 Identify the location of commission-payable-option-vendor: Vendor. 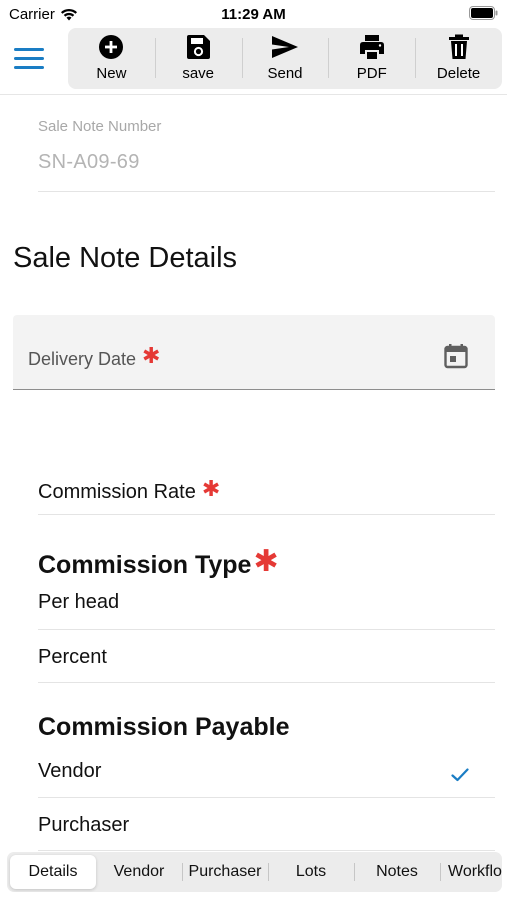
(266, 771).